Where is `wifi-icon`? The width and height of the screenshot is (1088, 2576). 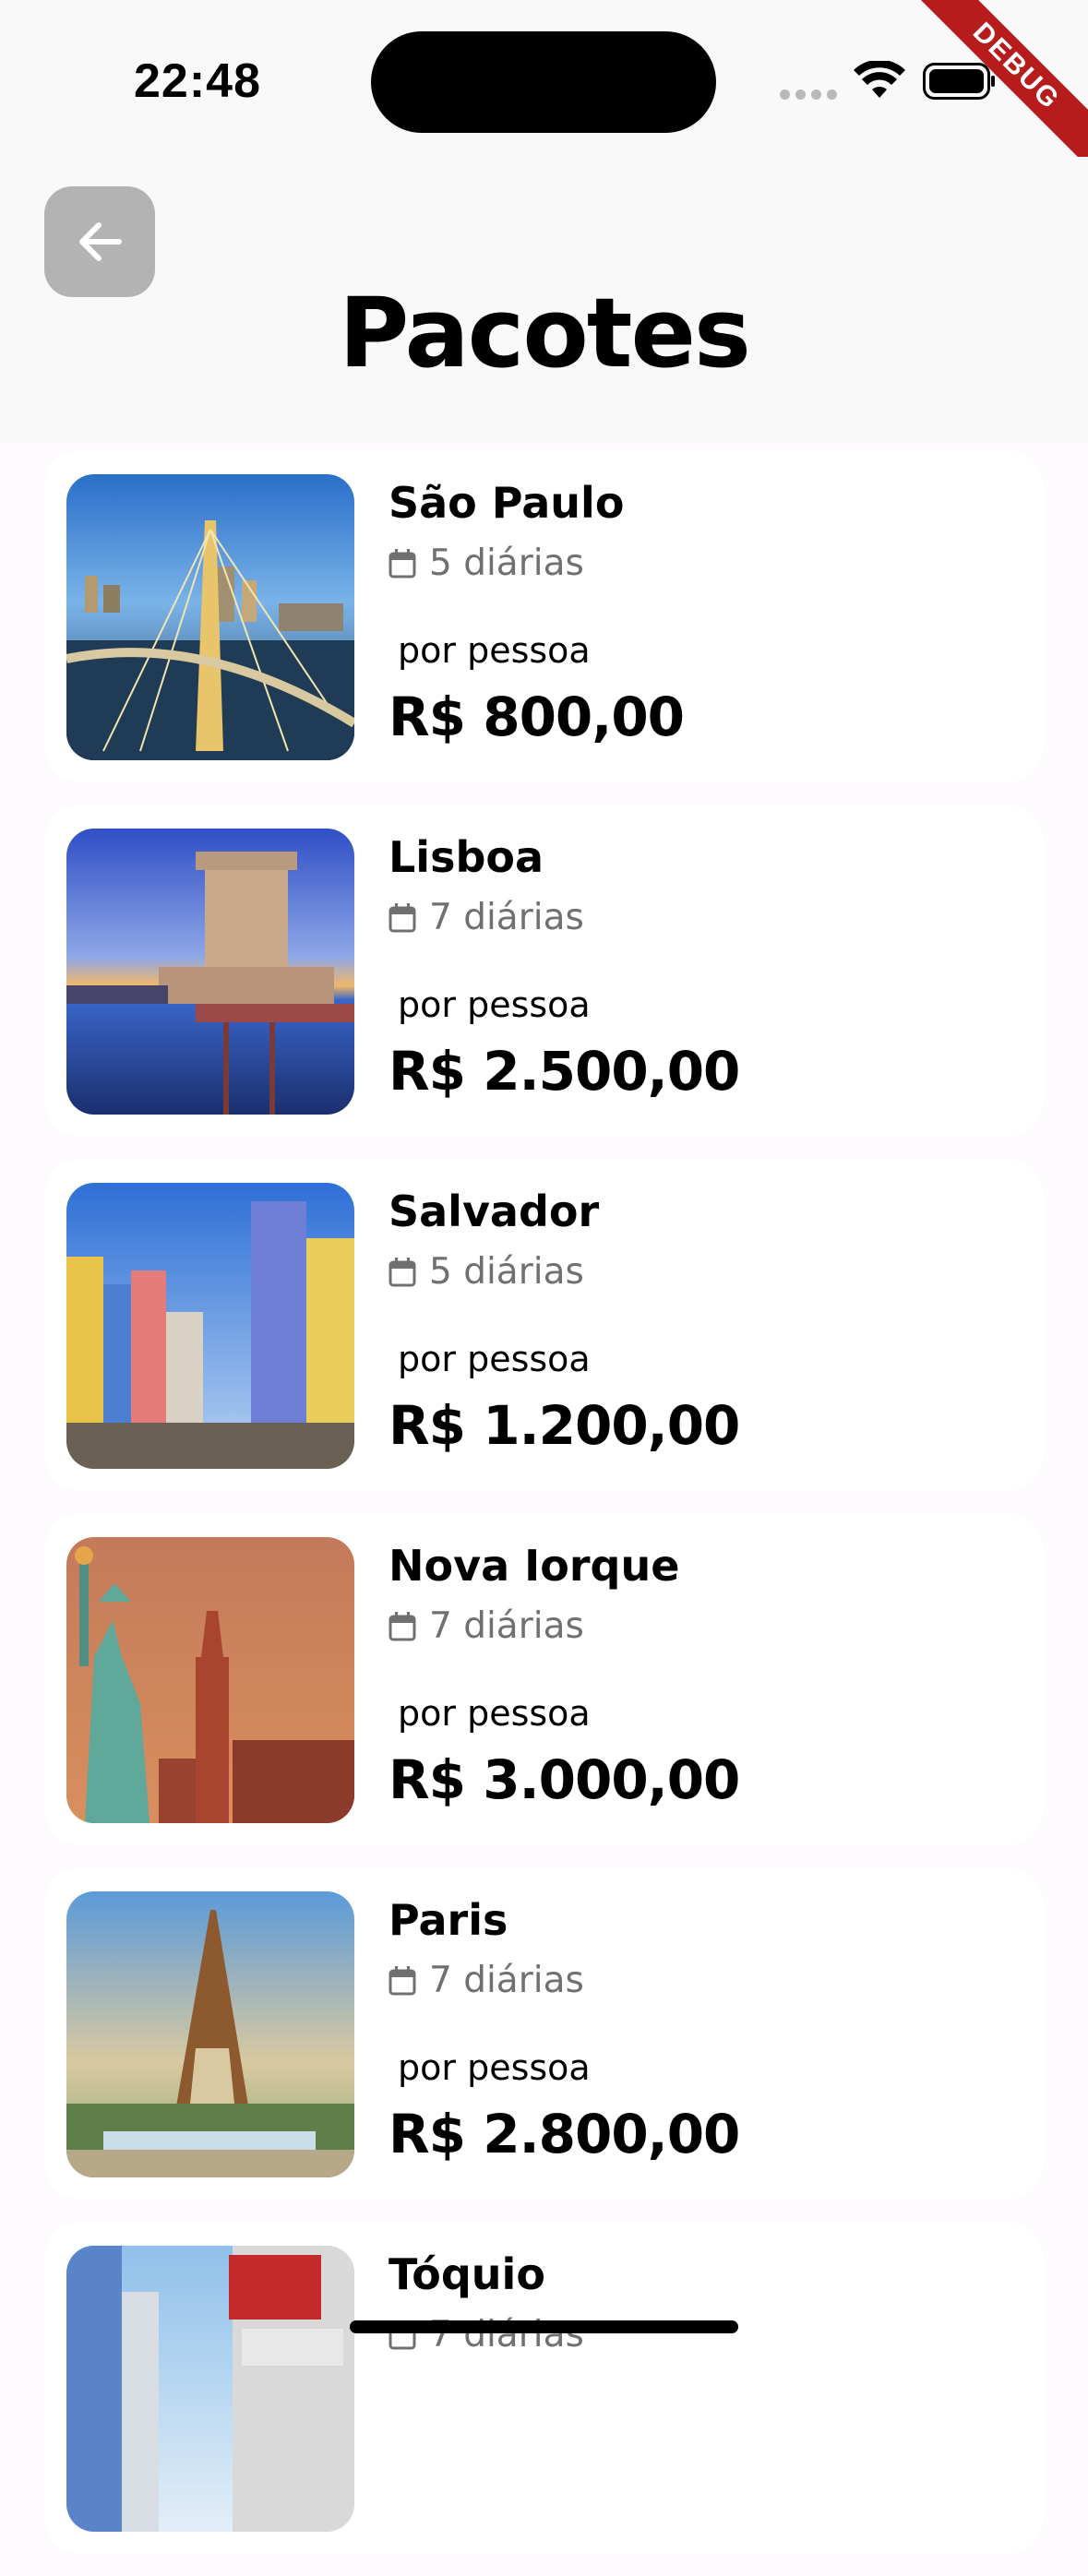
wifi-icon is located at coordinates (880, 79).